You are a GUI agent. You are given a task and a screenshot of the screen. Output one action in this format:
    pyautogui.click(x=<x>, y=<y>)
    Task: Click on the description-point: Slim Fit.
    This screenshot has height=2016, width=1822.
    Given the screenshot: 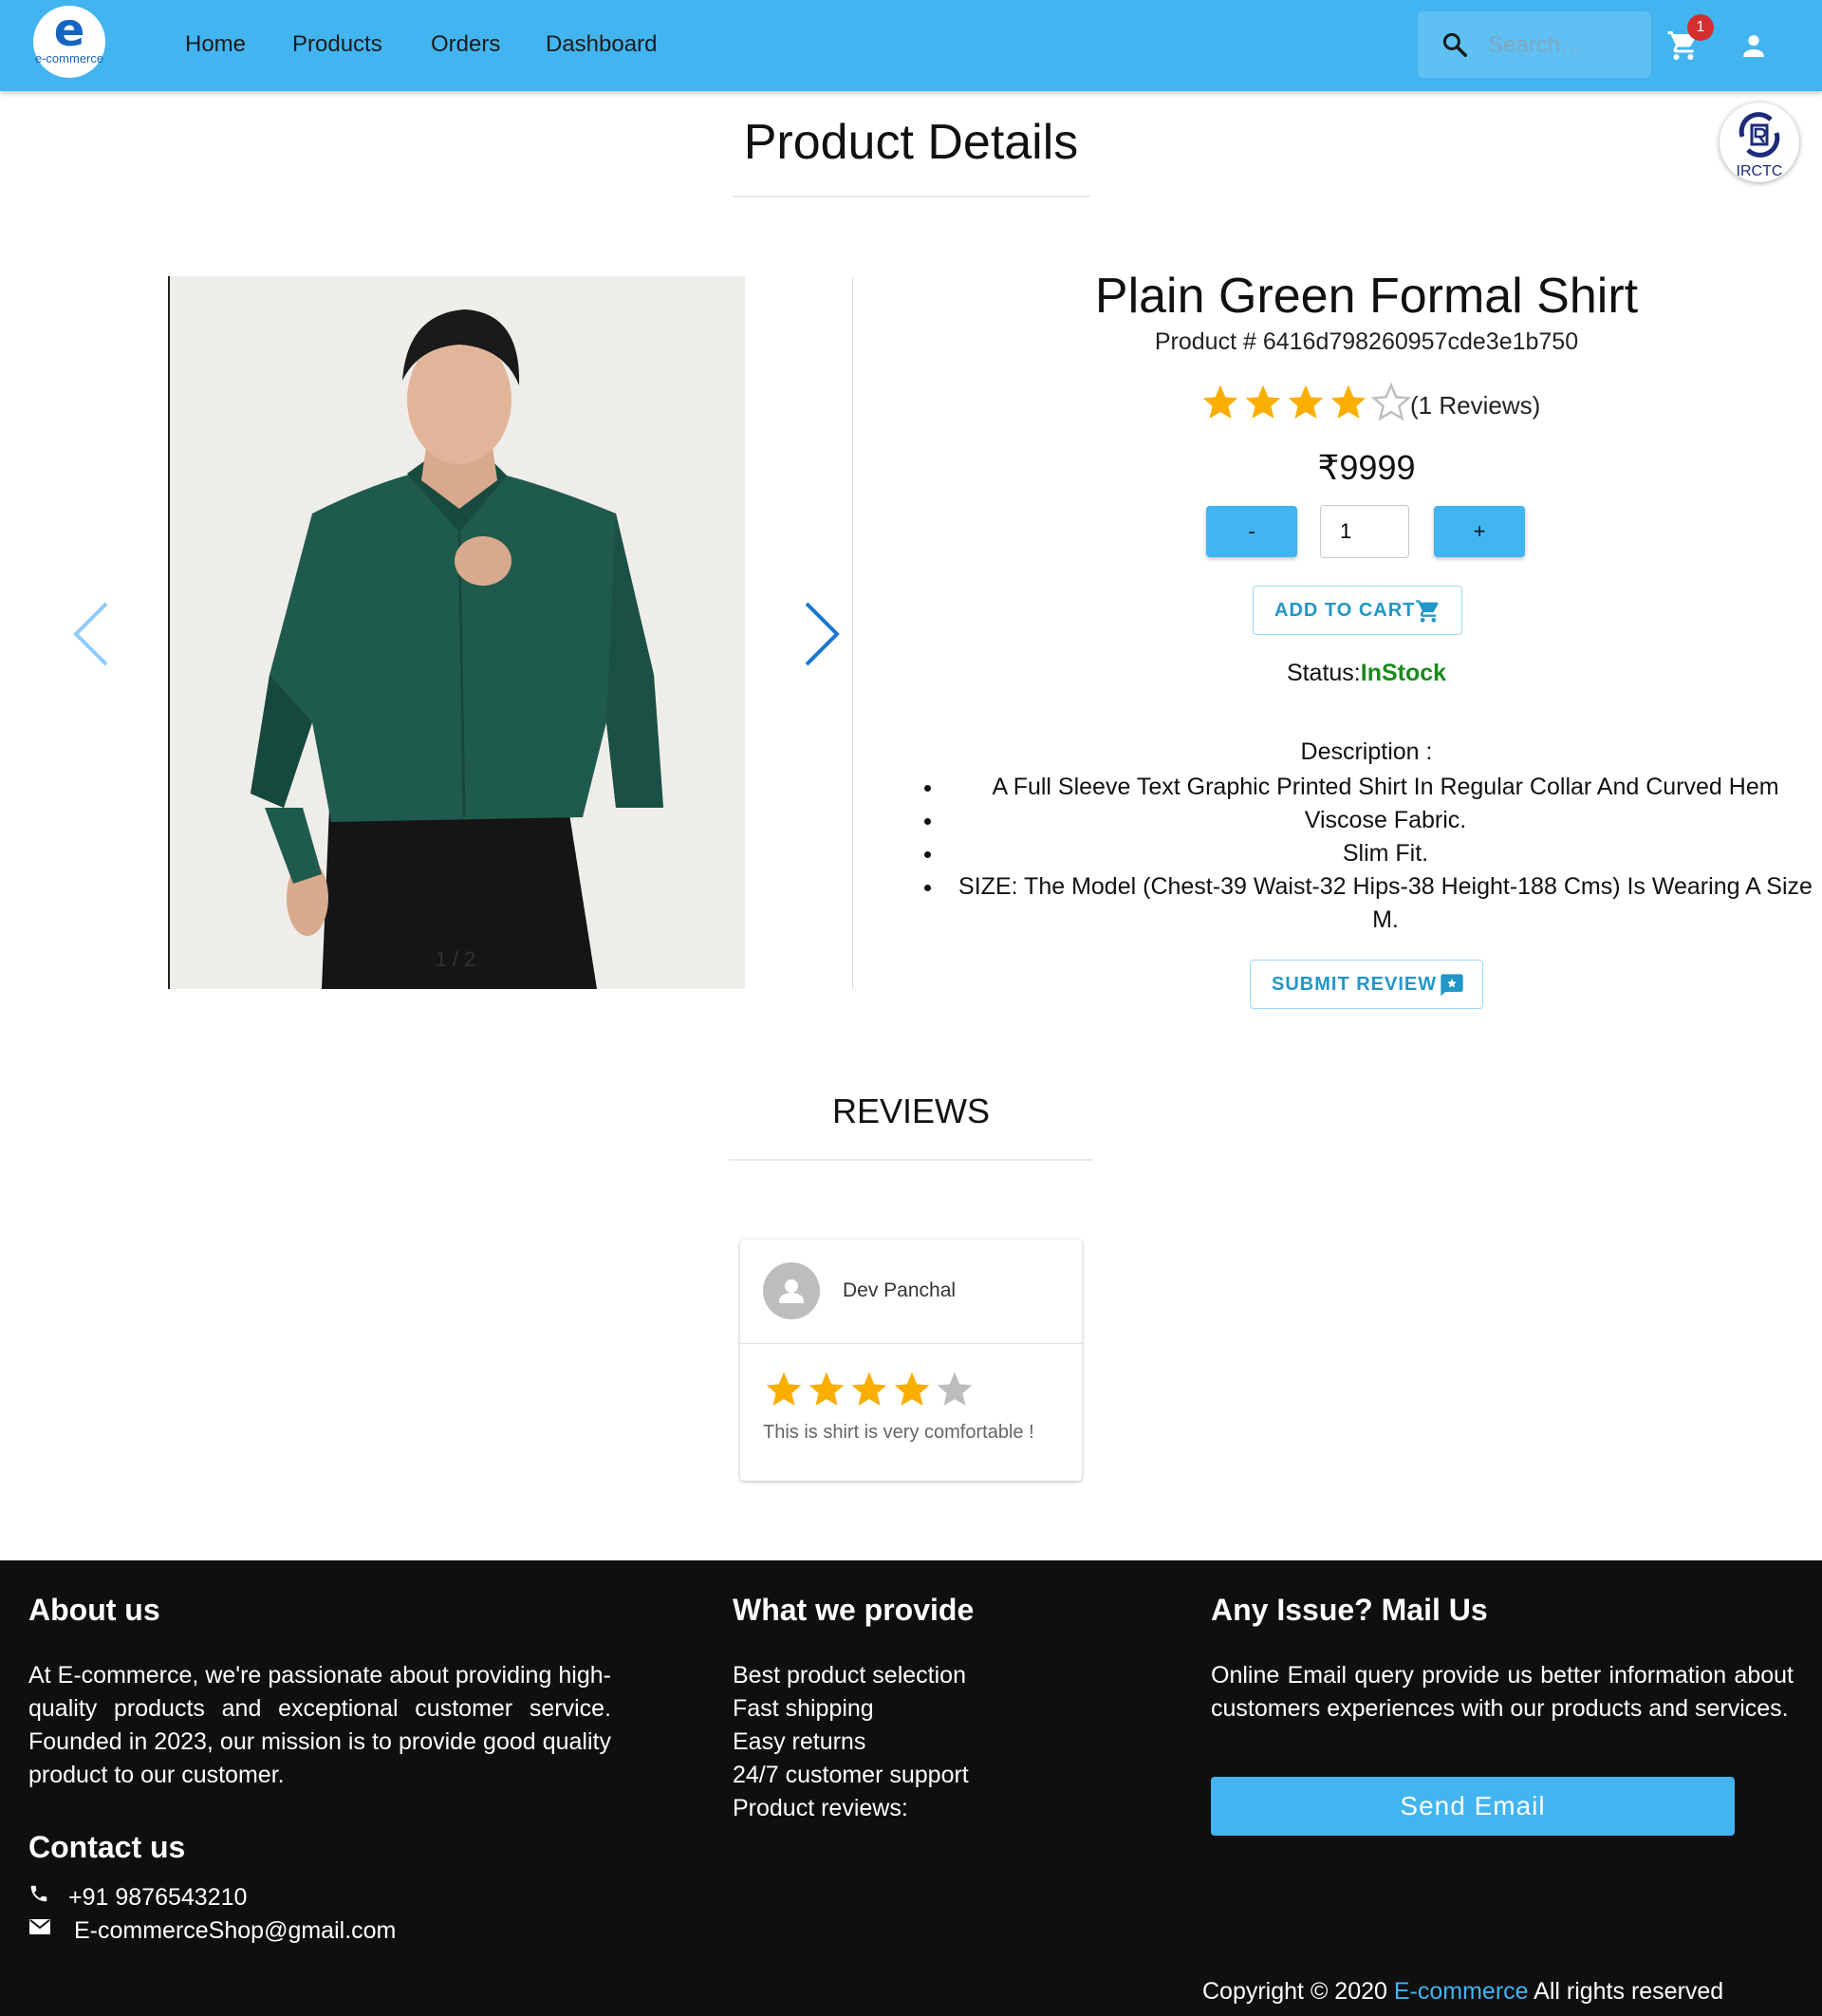 What is the action you would take?
    pyautogui.click(x=1383, y=854)
    